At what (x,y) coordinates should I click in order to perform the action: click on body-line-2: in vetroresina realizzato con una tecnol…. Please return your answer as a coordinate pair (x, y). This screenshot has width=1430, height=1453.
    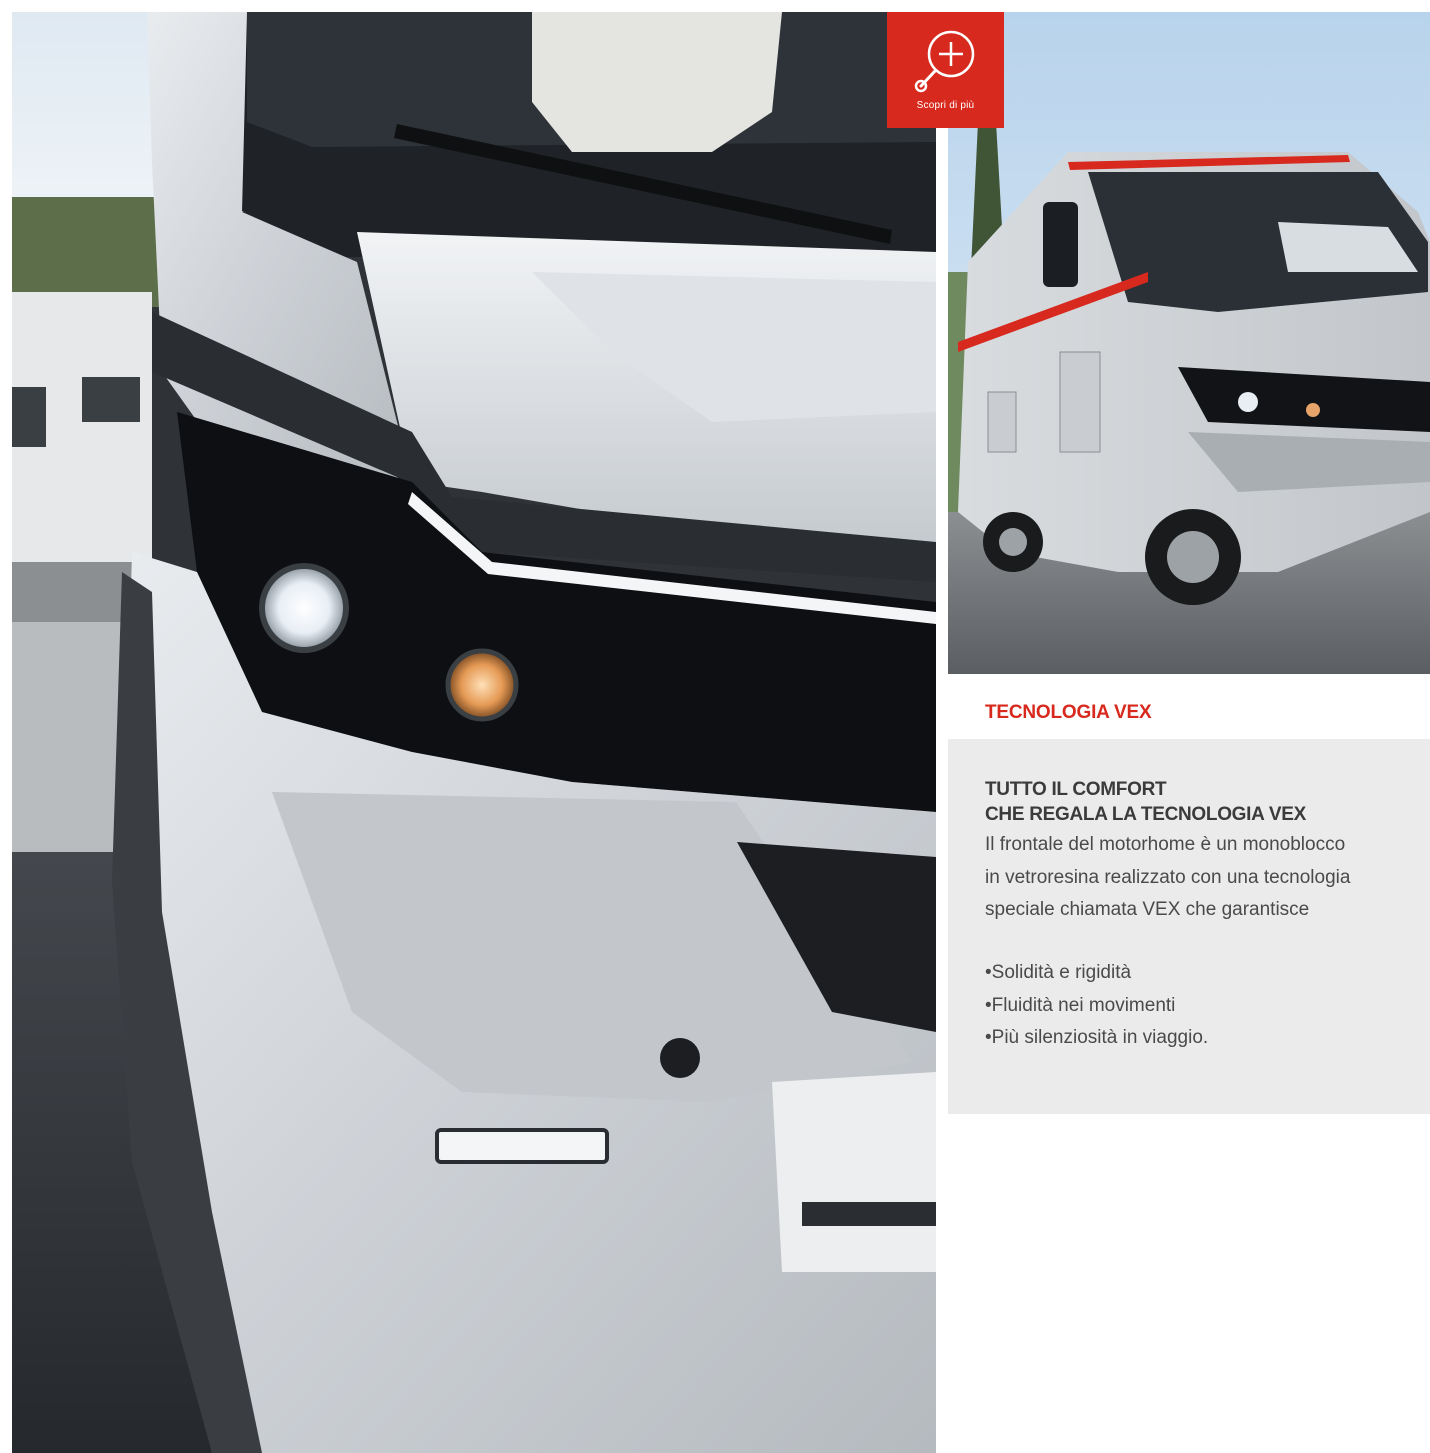
    Looking at the image, I should click on (1168, 877).